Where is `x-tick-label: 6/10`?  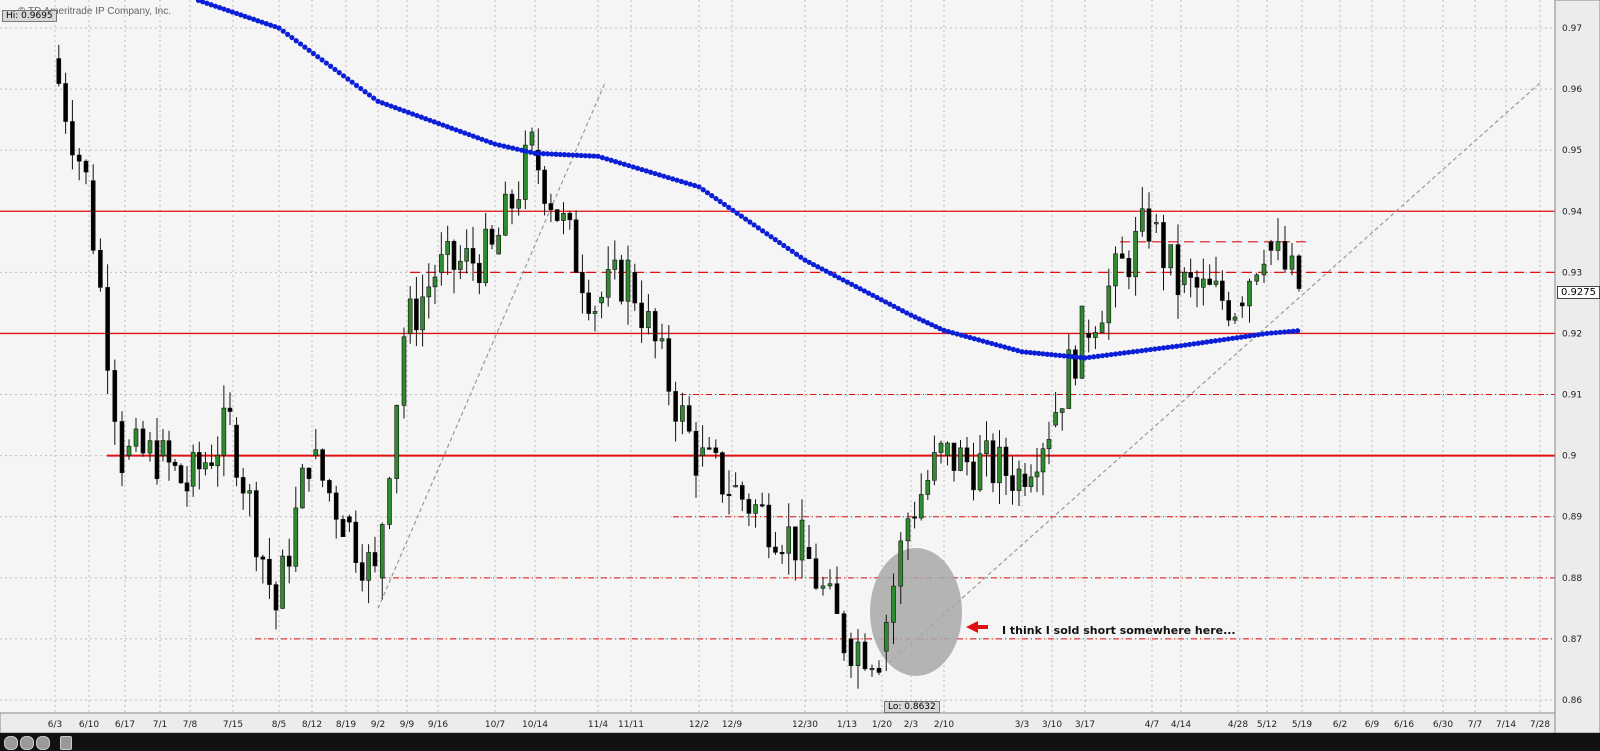
x-tick-label: 6/10 is located at coordinates (89, 725).